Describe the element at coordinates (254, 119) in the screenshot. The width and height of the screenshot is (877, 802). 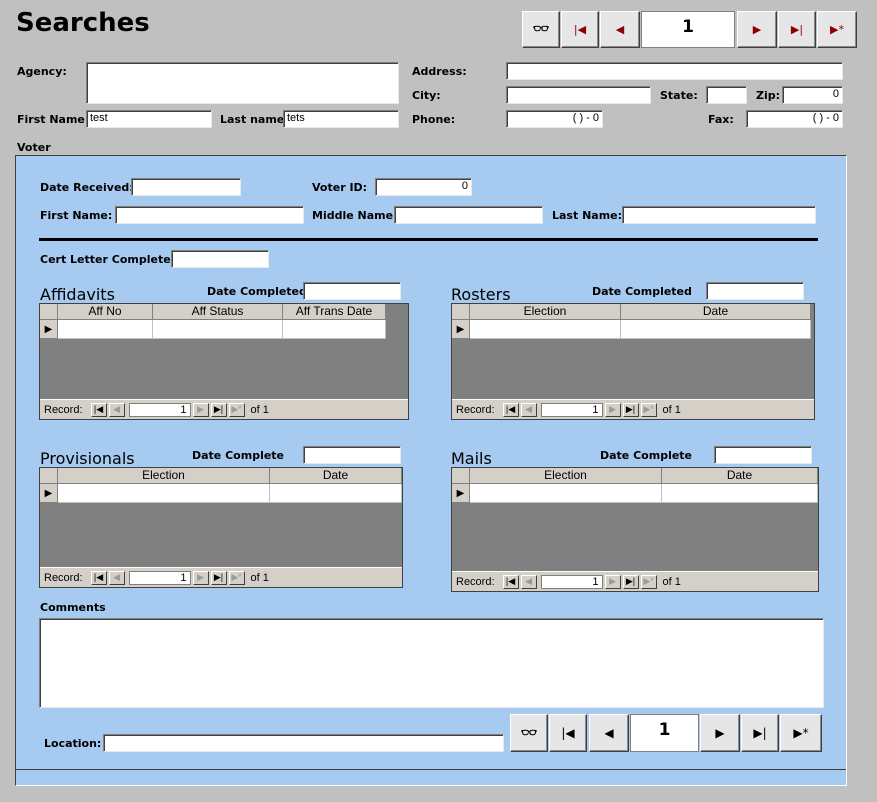
I see `last-name-label: Last name:` at that location.